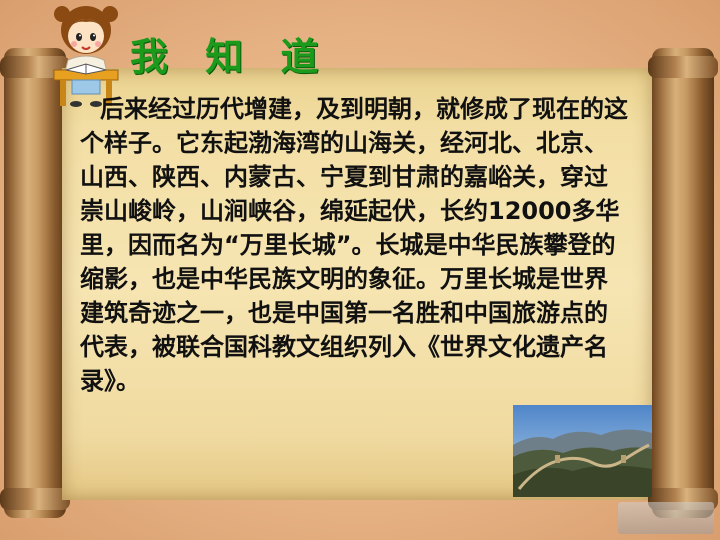 This screenshot has width=720, height=540. What do you see at coordinates (230, 57) in the screenshot?
I see `slide-heading: 我 知 道` at bounding box center [230, 57].